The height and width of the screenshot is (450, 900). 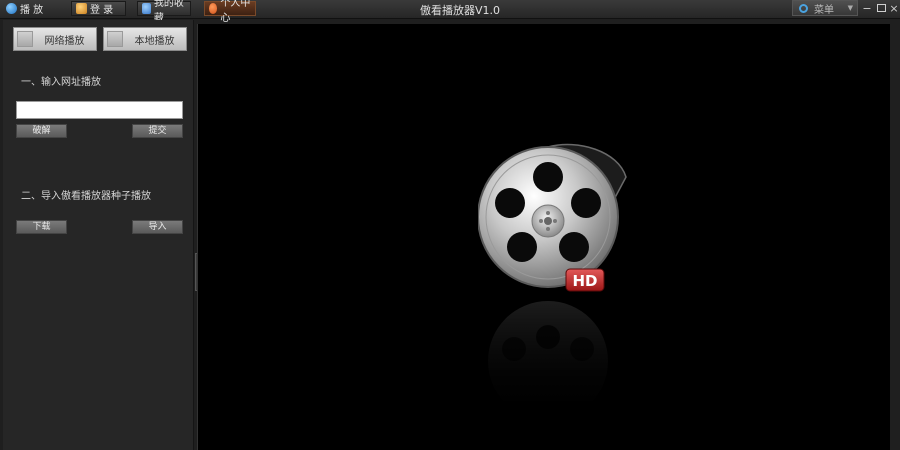 I want to click on menu-button: 菜单 ▼, so click(x=825, y=8).